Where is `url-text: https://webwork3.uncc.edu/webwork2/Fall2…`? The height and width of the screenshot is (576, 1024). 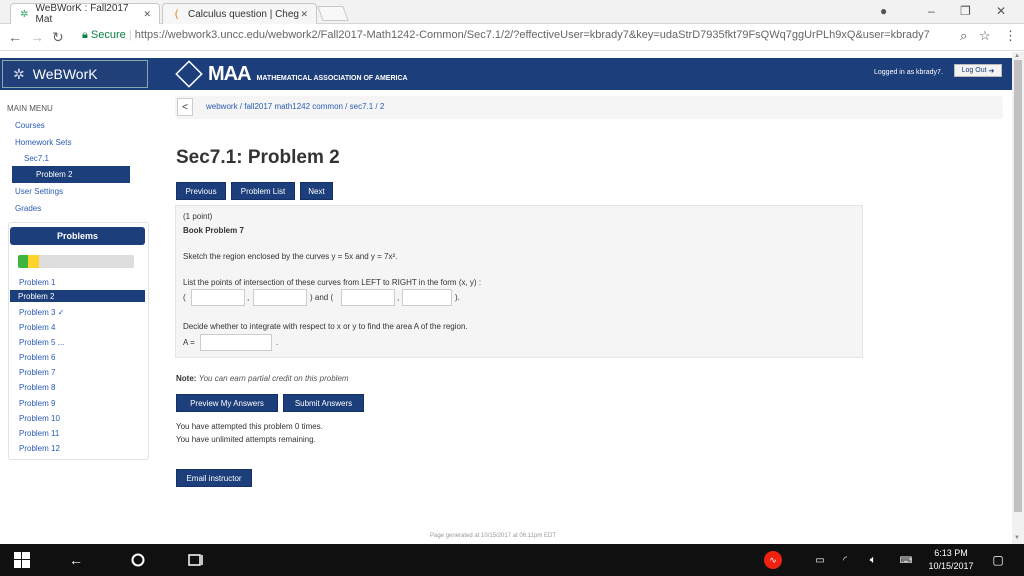
url-text: https://webwork3.uncc.edu/webwork2/Fall2… is located at coordinates (532, 35).